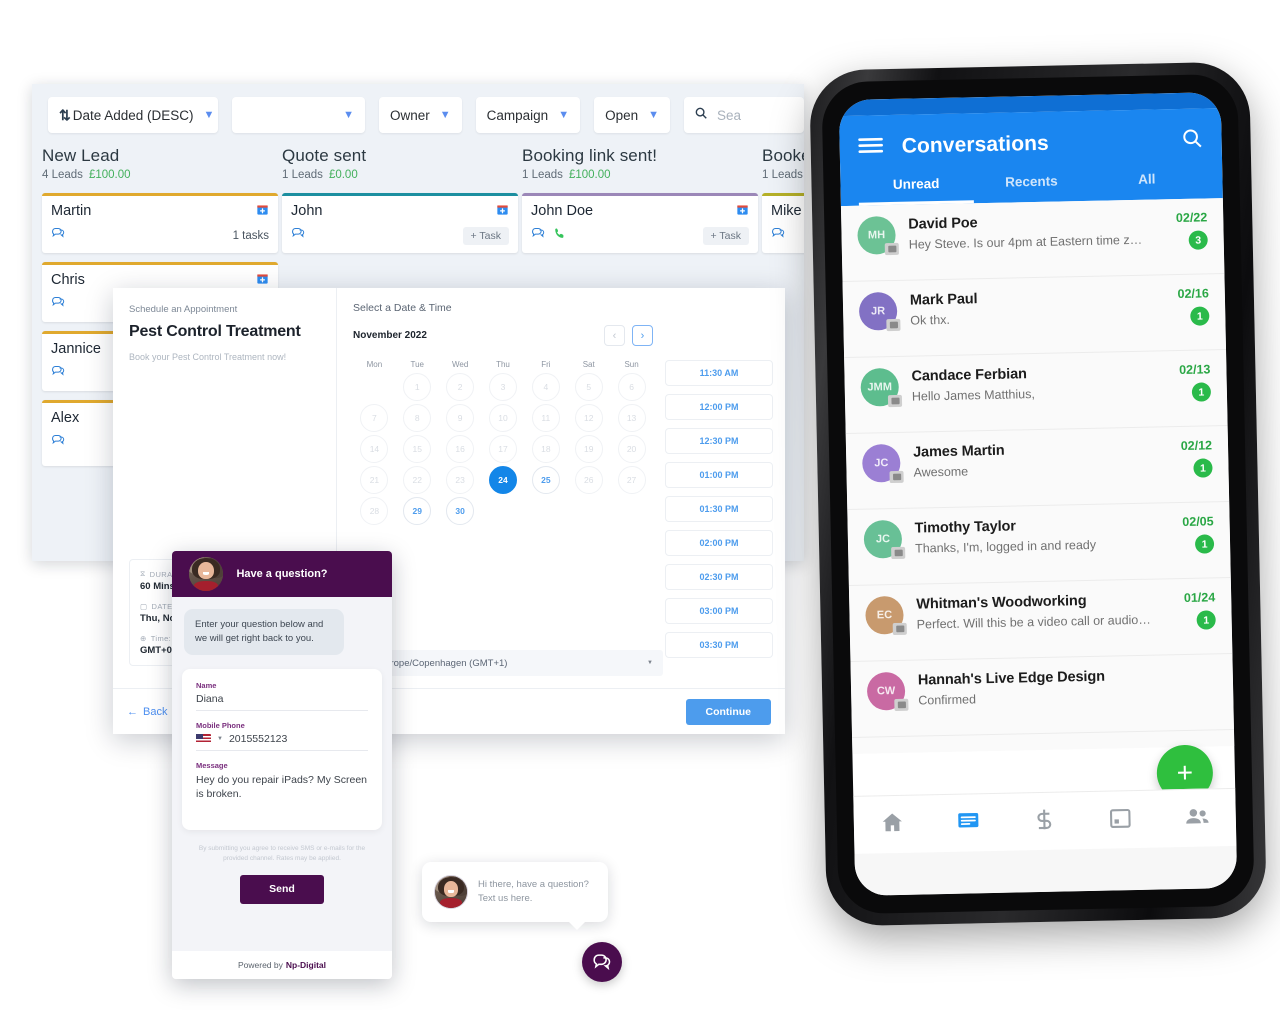 Image resolution: width=1280 pixels, height=1024 pixels. Describe the element at coordinates (374, 480) in the screenshot. I see `calendar-day: 21` at that location.